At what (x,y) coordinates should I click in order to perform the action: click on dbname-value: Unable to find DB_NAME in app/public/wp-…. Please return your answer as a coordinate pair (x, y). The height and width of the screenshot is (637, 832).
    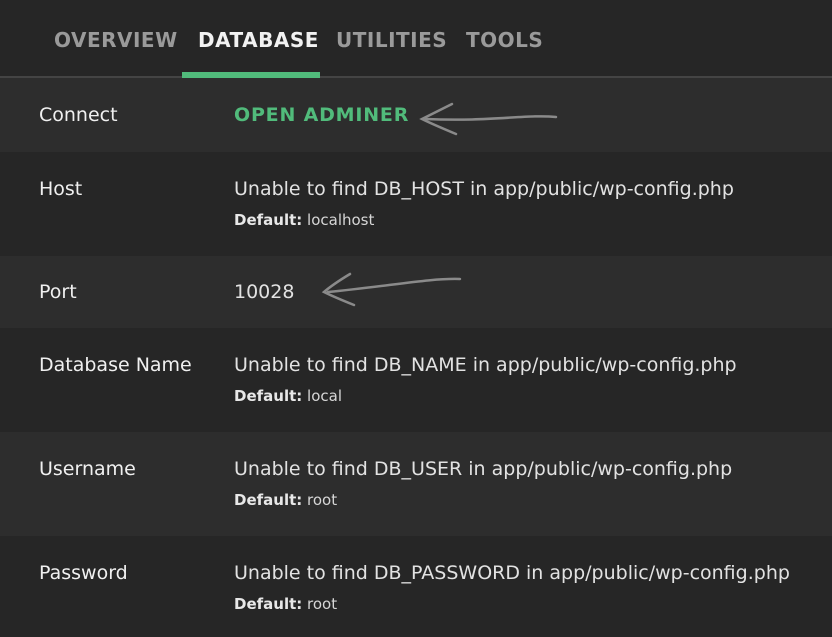
    Looking at the image, I should click on (485, 365).